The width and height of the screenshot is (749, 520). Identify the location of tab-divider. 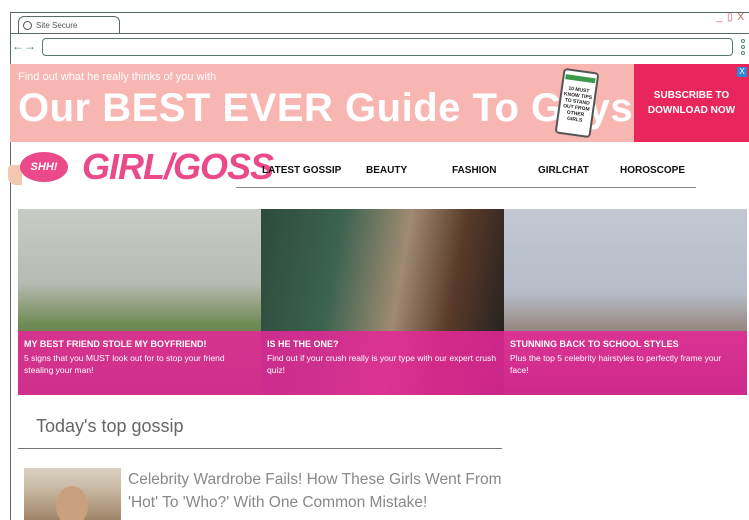
(379, 33).